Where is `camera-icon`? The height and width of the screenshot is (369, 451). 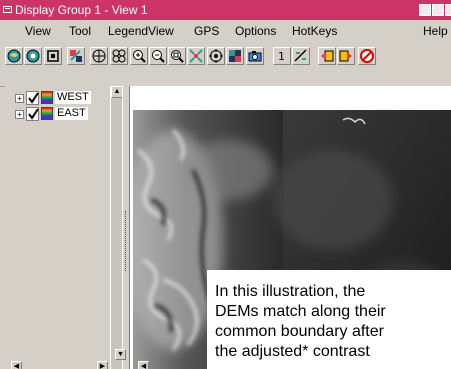 camera-icon is located at coordinates (255, 56).